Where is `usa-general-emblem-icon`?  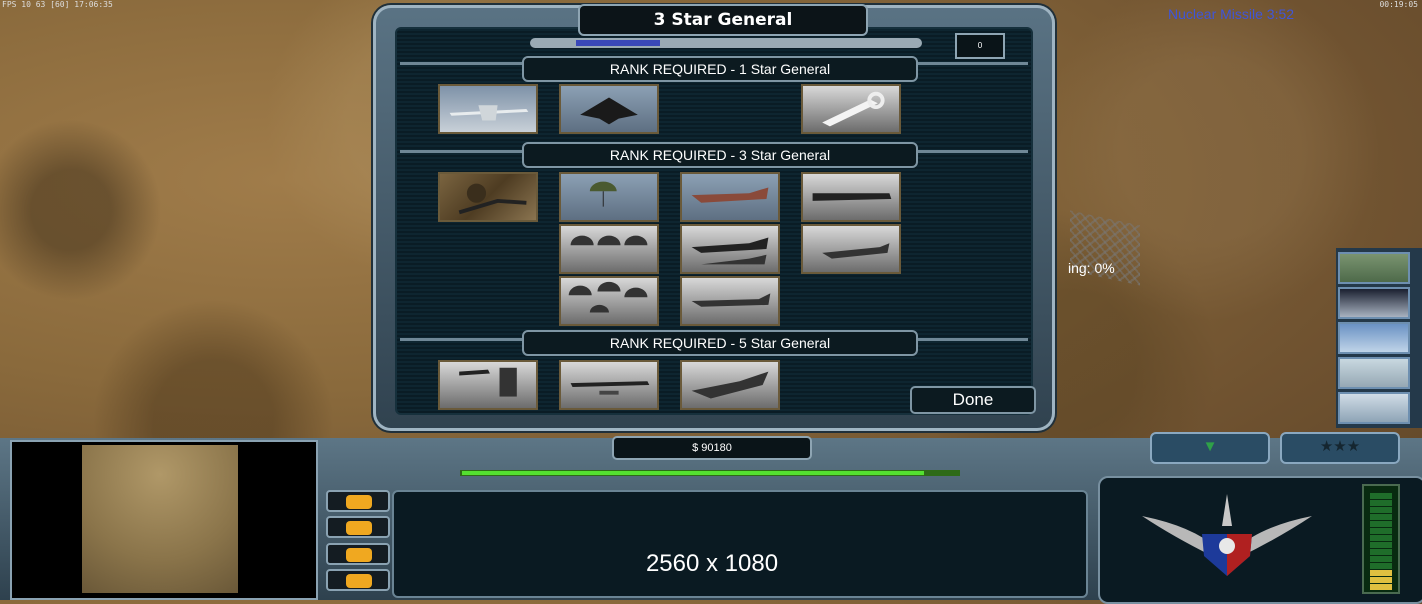 usa-general-emblem-icon is located at coordinates (1227, 535).